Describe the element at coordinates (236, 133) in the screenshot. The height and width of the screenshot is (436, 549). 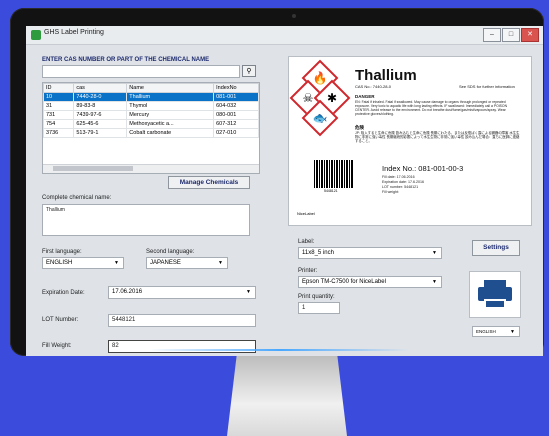
I see `cell-indexno: 027-010` at that location.